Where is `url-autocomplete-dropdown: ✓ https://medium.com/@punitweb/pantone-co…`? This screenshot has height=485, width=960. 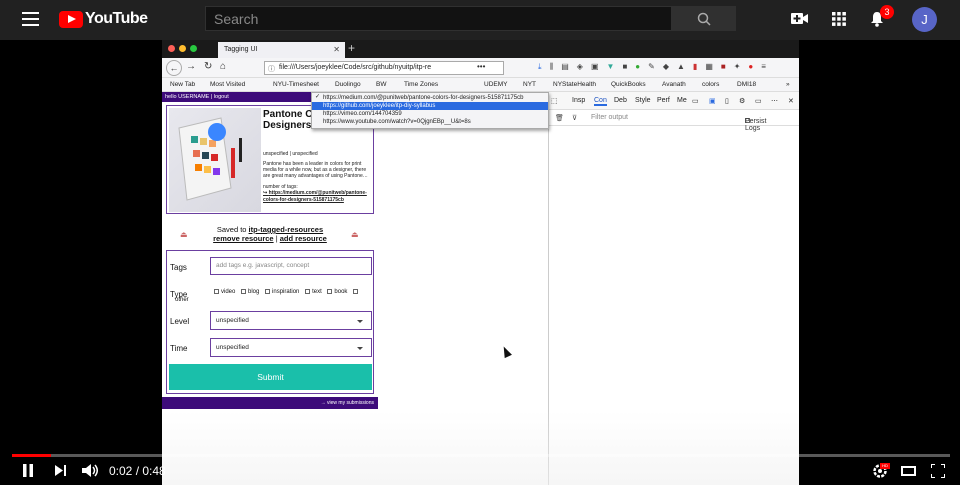 url-autocomplete-dropdown: ✓ https://medium.com/@punitweb/pantone-co… is located at coordinates (430, 110).